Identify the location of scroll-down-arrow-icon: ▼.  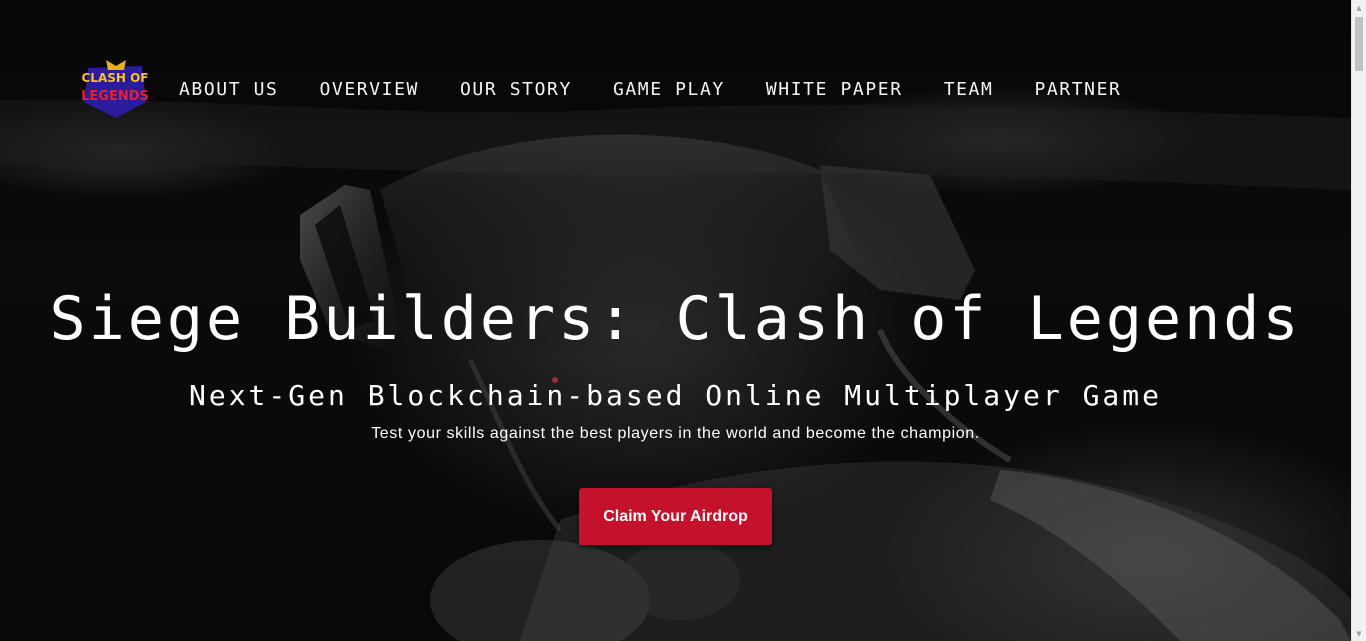
(1359, 633).